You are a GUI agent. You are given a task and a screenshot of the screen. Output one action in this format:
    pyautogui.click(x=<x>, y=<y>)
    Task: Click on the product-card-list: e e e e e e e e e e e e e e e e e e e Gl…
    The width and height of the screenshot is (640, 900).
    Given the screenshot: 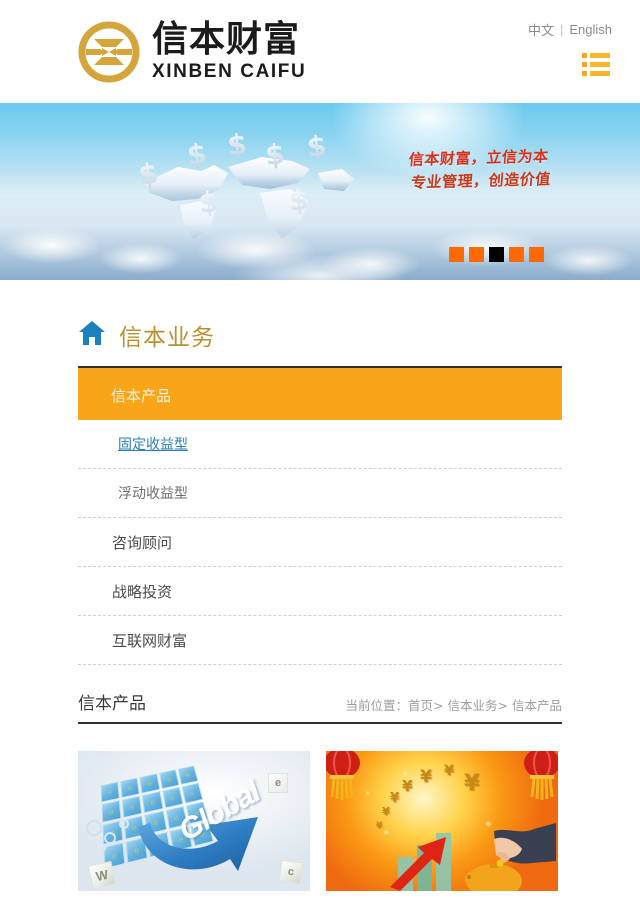 What is the action you would take?
    pyautogui.click(x=320, y=821)
    